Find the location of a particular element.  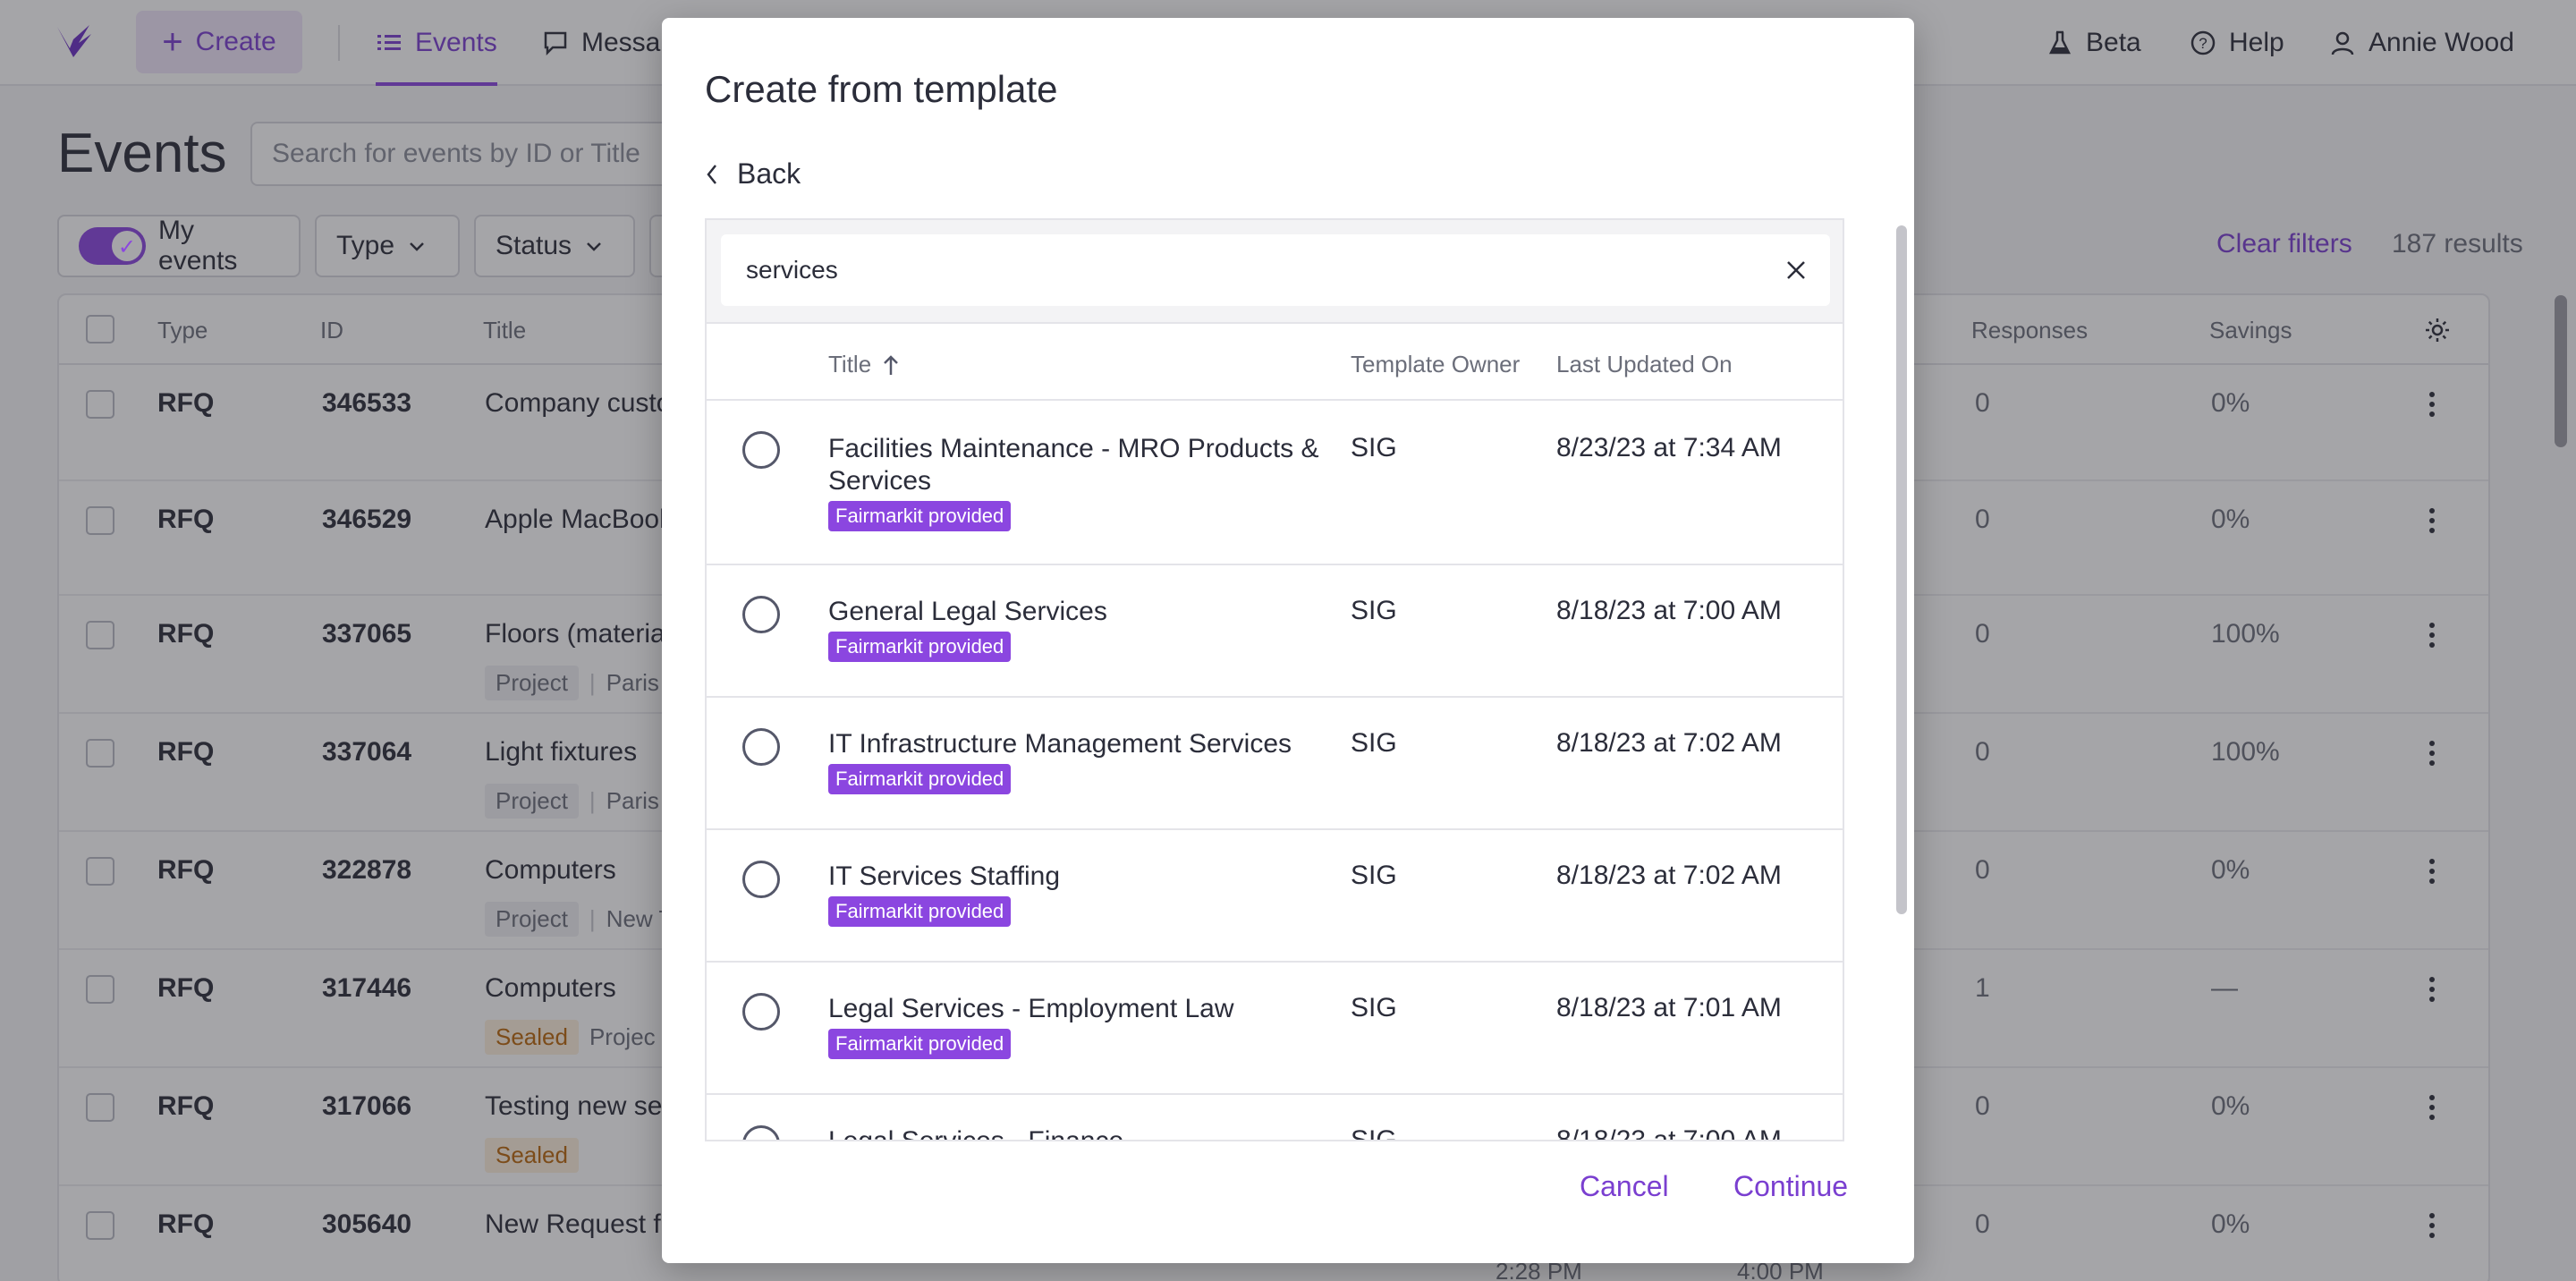

template-title: Legal Services - Employment Law is located at coordinates (1031, 1008).